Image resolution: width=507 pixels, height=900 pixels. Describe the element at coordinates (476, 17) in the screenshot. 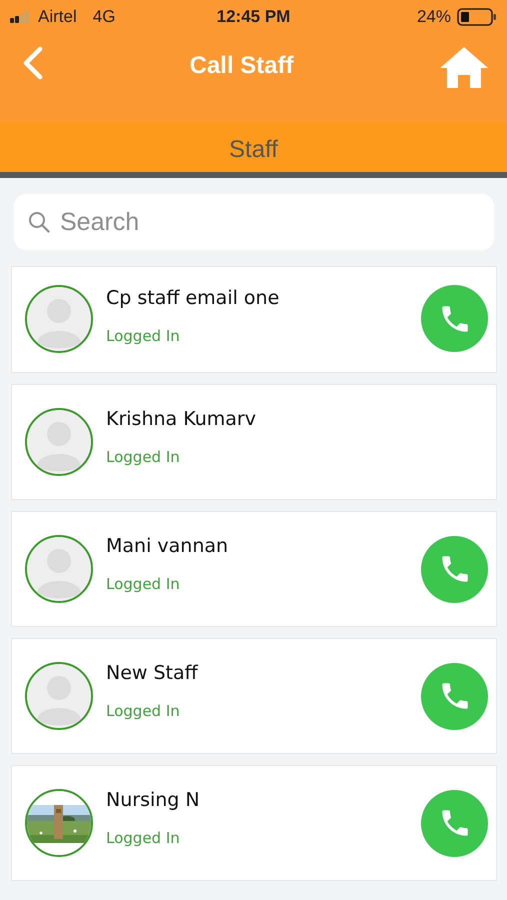

I see `battery-icon` at that location.